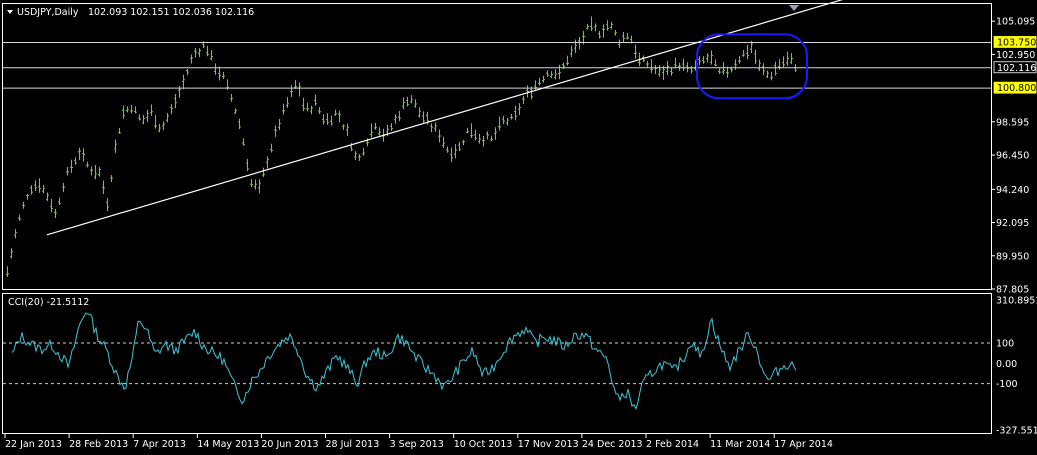 Image resolution: width=1037 pixels, height=455 pixels. What do you see at coordinates (48, 12) in the screenshot?
I see `chart-title: USDJPY,Daily` at bounding box center [48, 12].